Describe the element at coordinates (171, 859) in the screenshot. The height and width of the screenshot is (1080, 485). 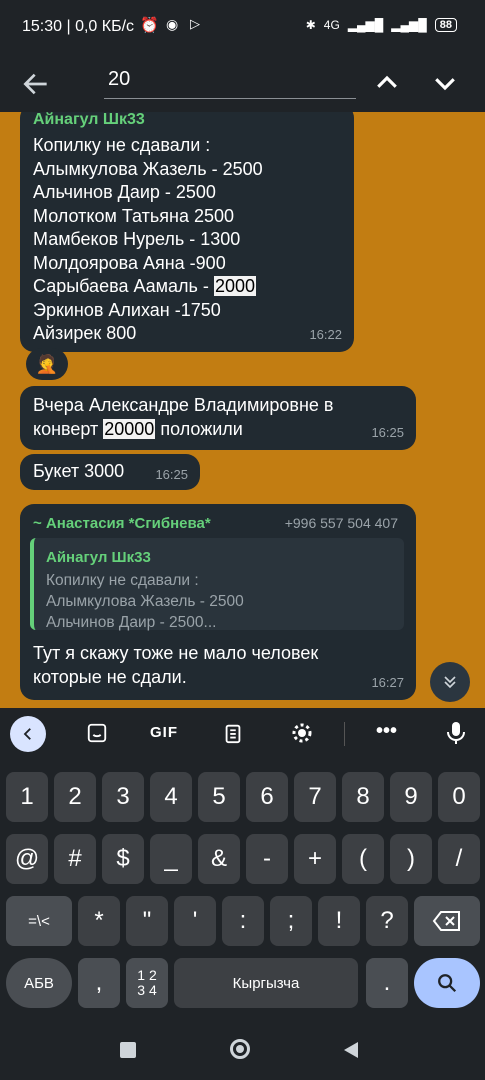
I see `key-underscore: _` at that location.